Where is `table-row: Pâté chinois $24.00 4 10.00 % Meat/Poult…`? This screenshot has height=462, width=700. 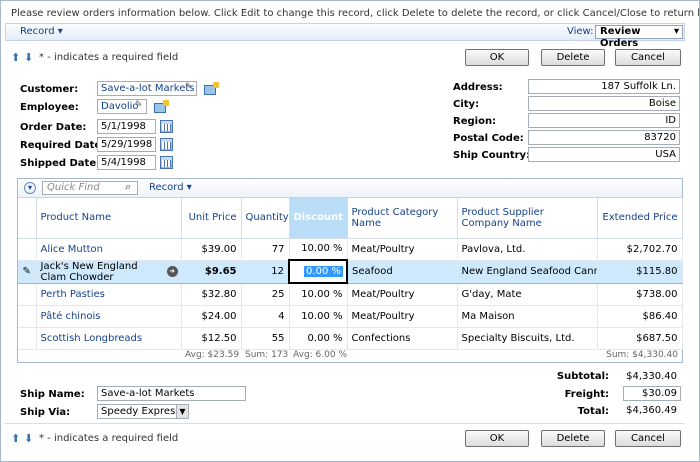 table-row: Pâté chinois $24.00 4 10.00 % Meat/Poult… is located at coordinates (350, 316).